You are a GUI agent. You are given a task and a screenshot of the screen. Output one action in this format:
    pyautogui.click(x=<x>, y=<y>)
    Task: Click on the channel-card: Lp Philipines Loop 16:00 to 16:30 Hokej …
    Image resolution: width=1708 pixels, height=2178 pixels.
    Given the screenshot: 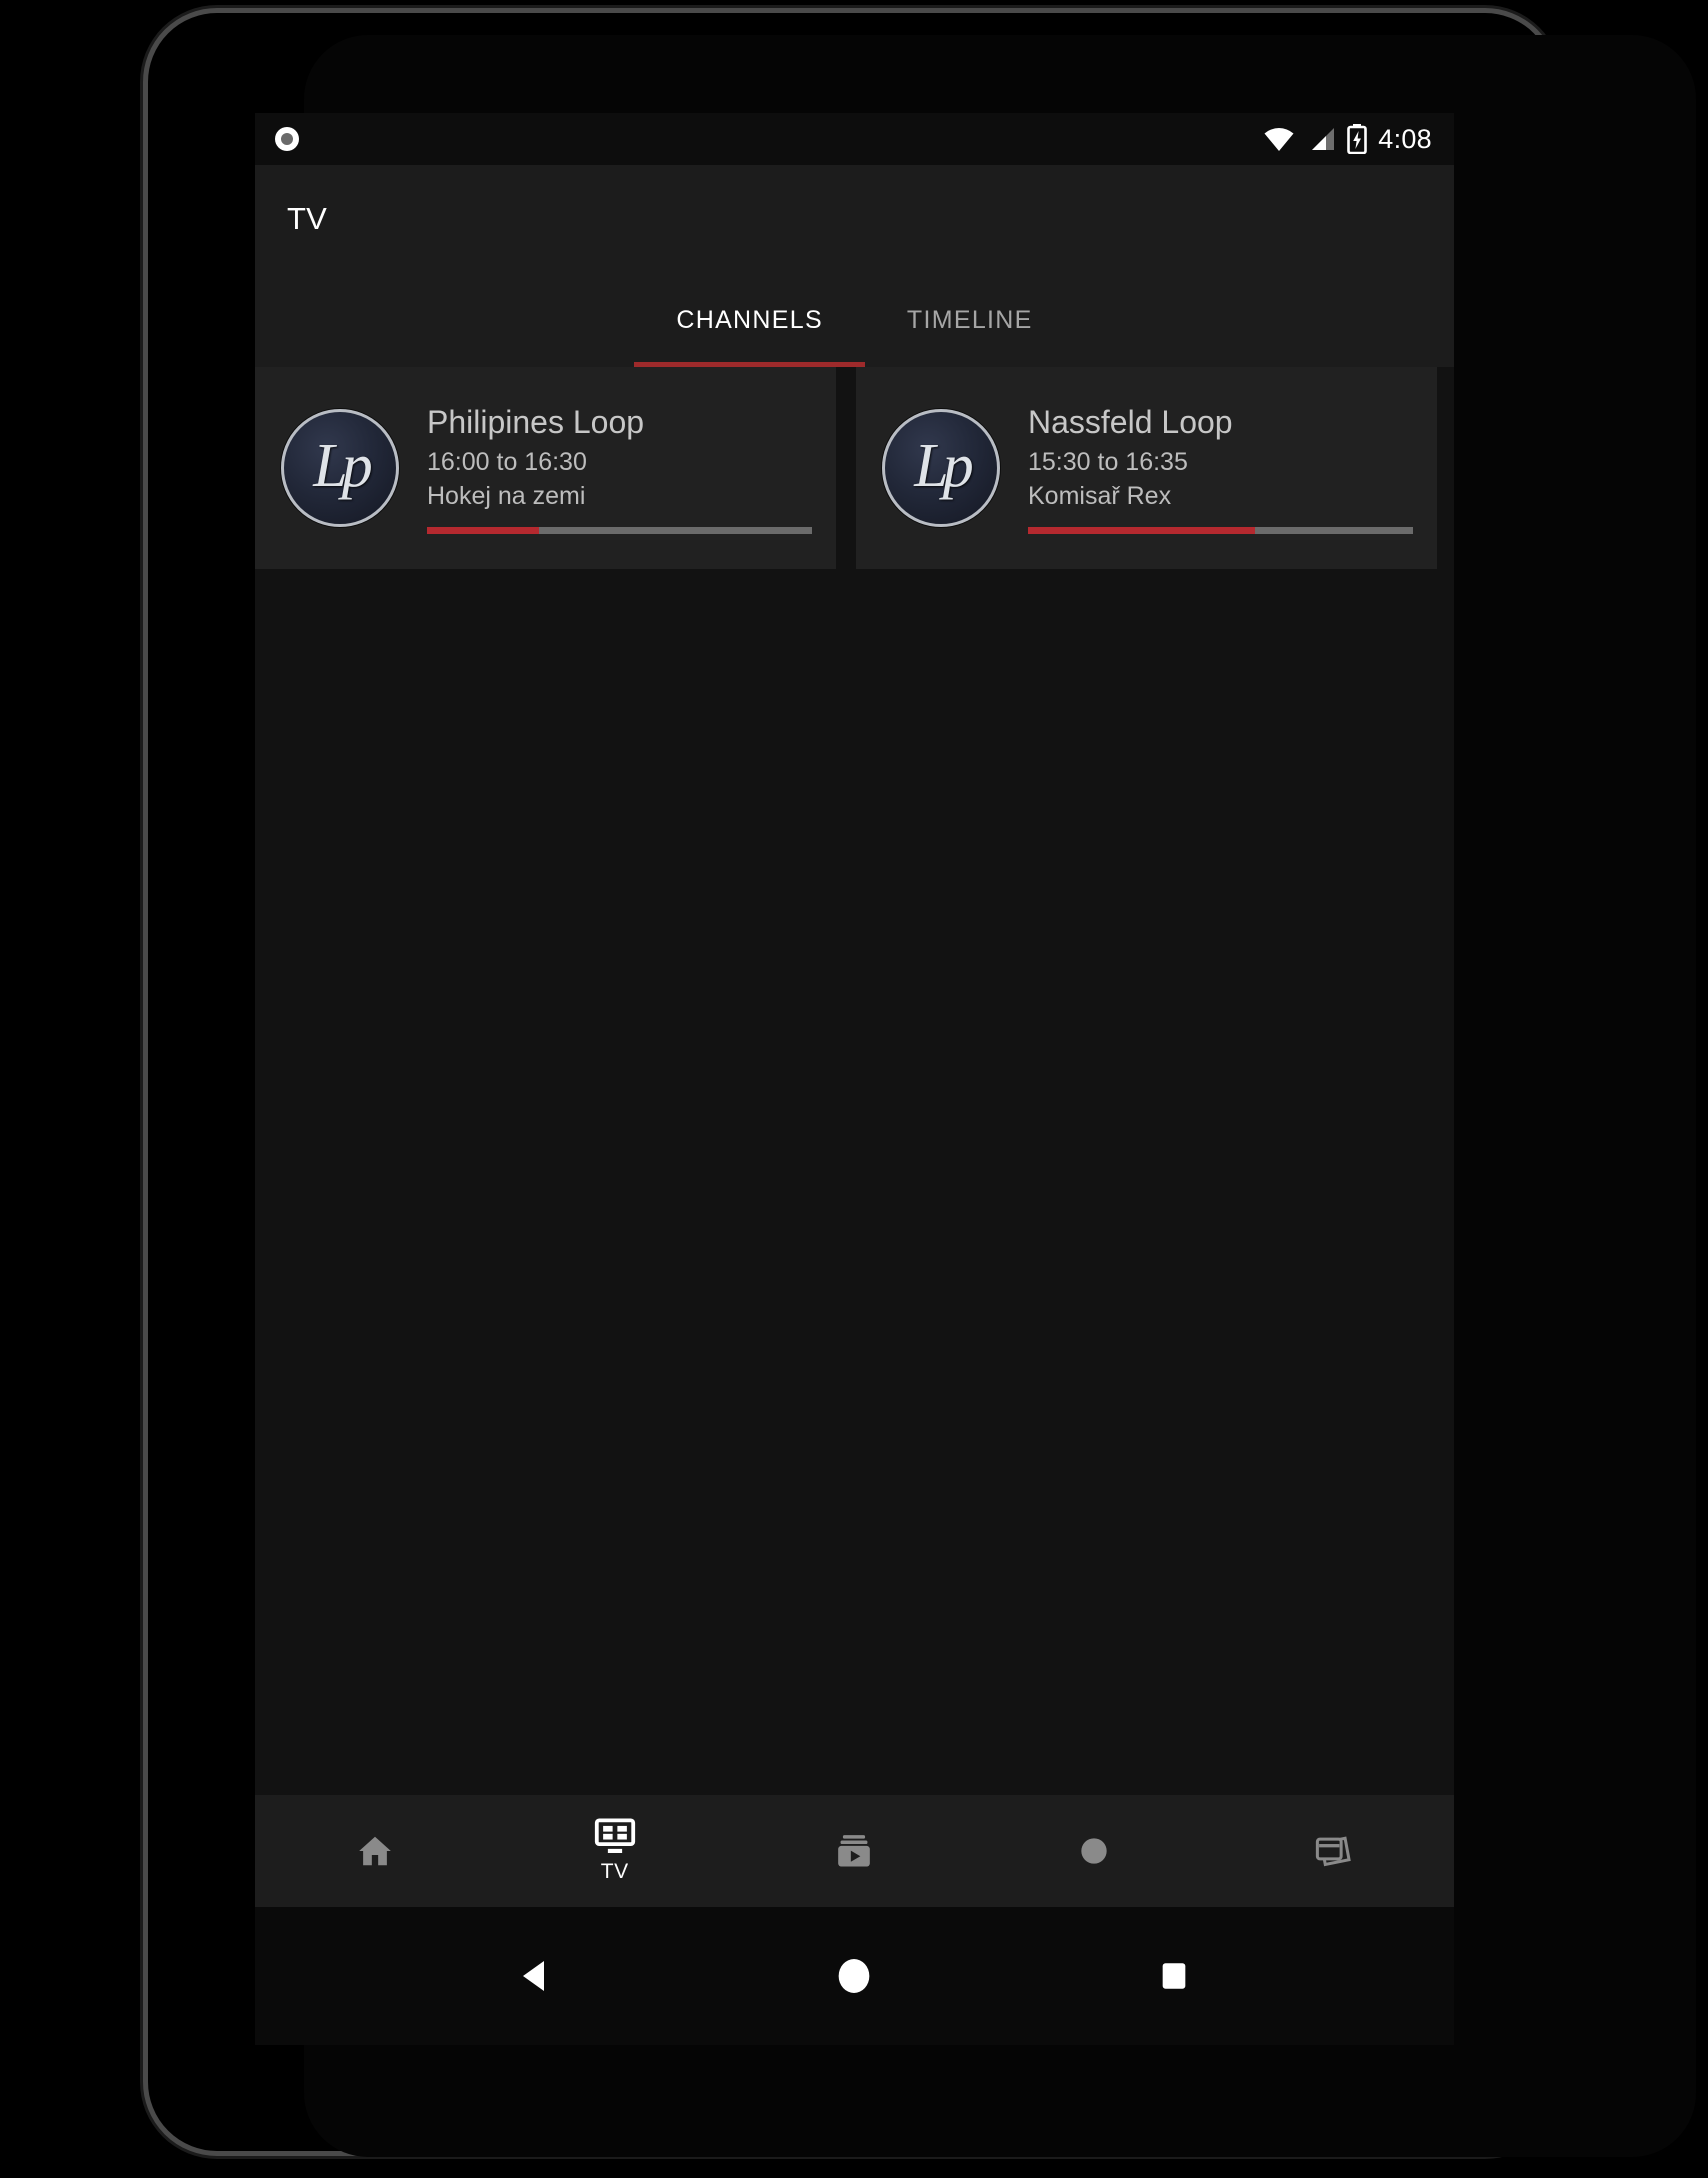 What is the action you would take?
    pyautogui.click(x=545, y=468)
    